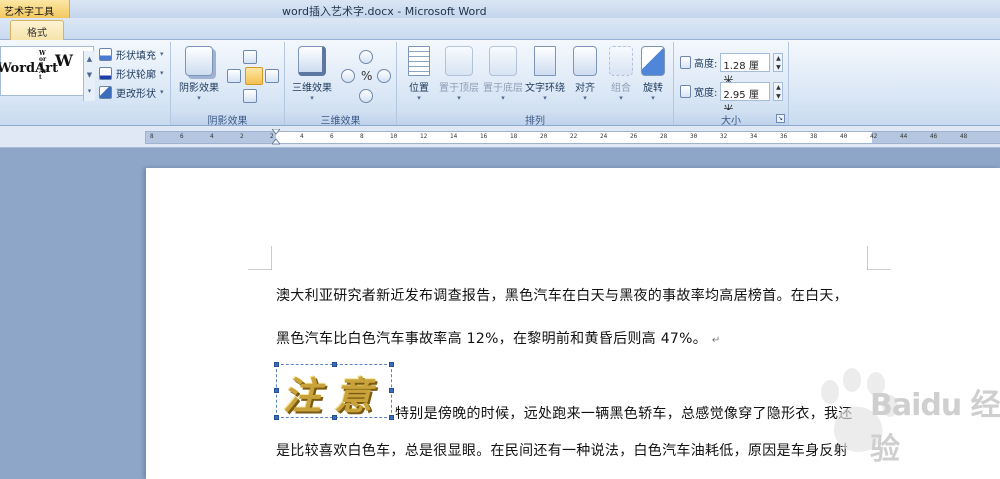  What do you see at coordinates (43, 66) in the screenshot?
I see `wordart-gallery-item-2: WordArt` at bounding box center [43, 66].